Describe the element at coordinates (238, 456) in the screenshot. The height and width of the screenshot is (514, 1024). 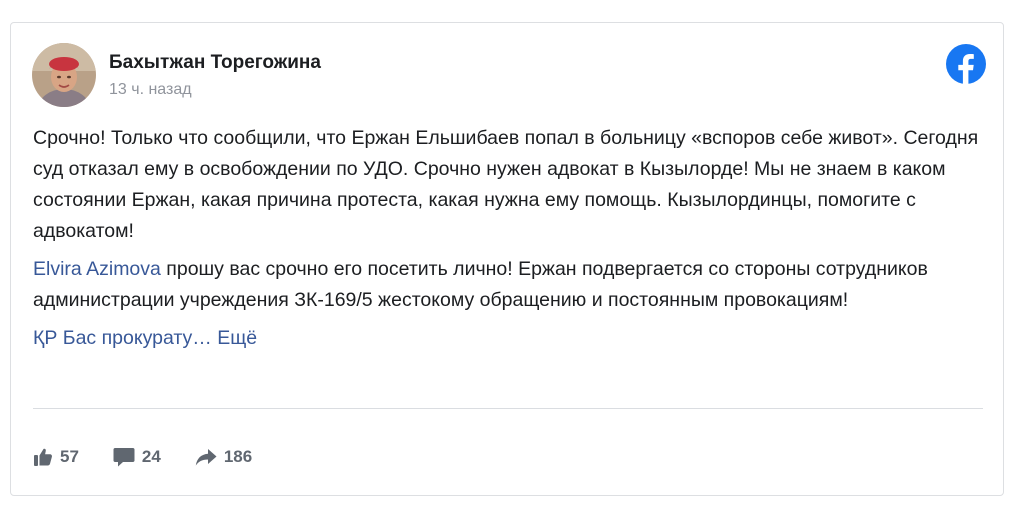
I see `share-count: 186` at that location.